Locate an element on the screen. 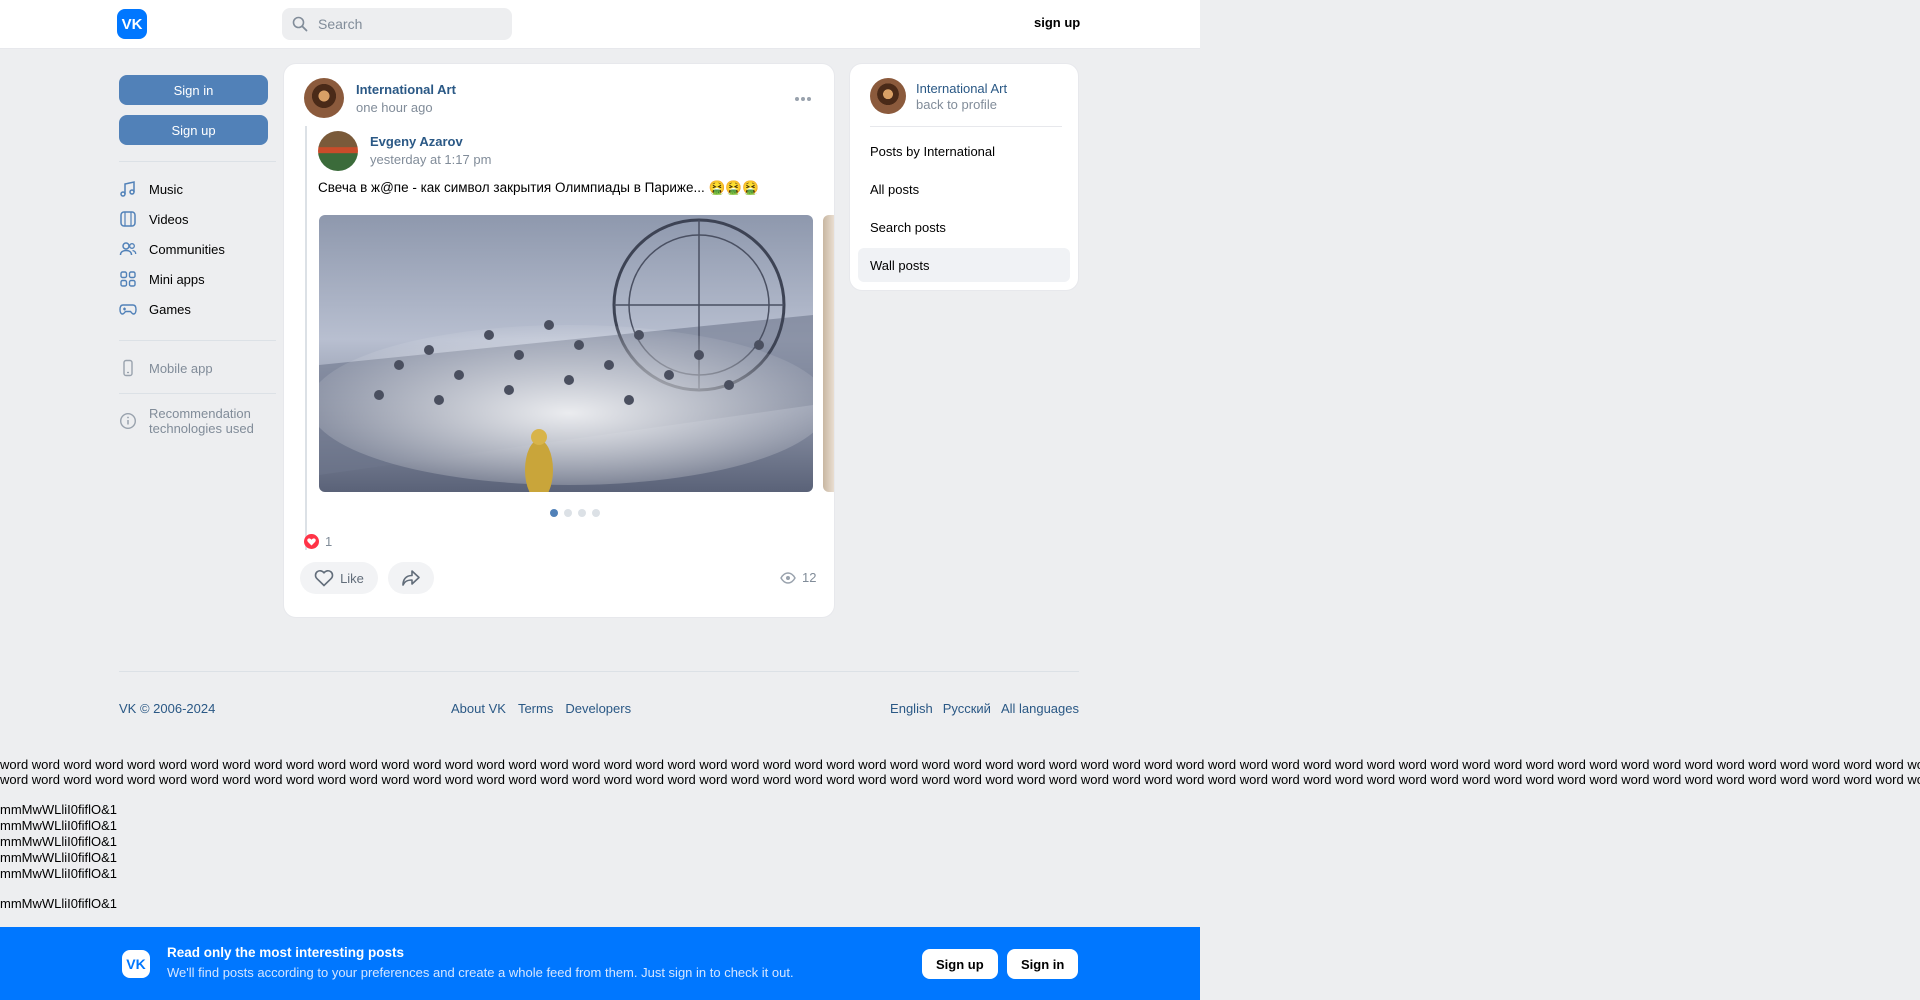 The width and height of the screenshot is (1920, 1000). repost-time: yesterday at 1:17 pm is located at coordinates (430, 159).